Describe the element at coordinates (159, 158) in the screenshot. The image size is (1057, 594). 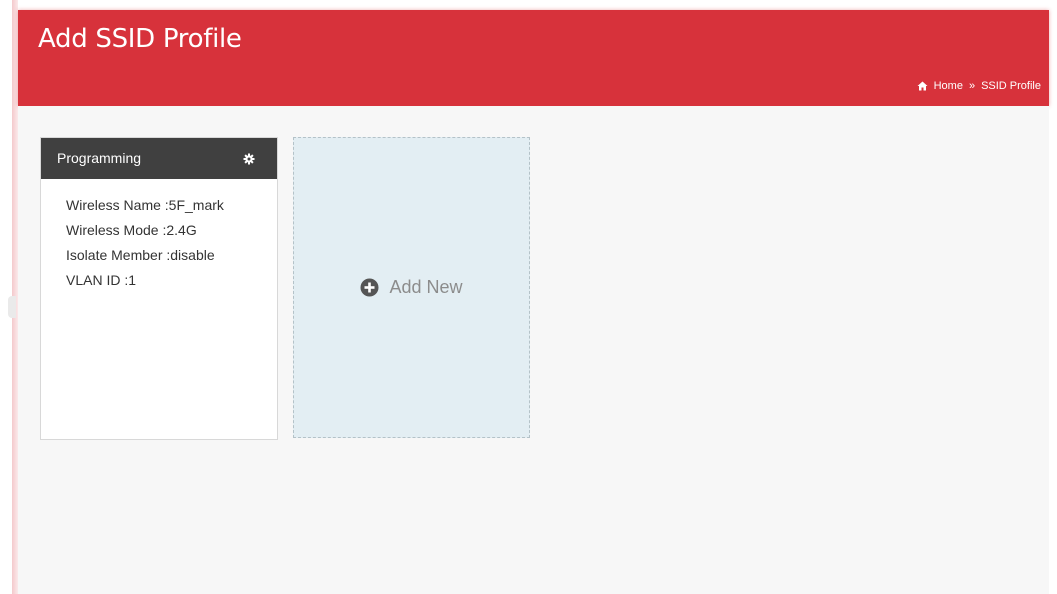
I see `profile-card-header: Programming` at that location.